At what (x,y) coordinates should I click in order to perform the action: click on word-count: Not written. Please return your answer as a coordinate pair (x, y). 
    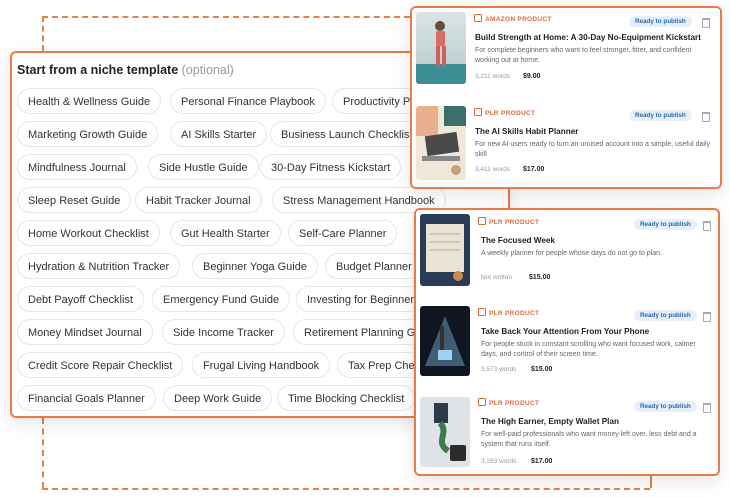
    Looking at the image, I should click on (497, 277).